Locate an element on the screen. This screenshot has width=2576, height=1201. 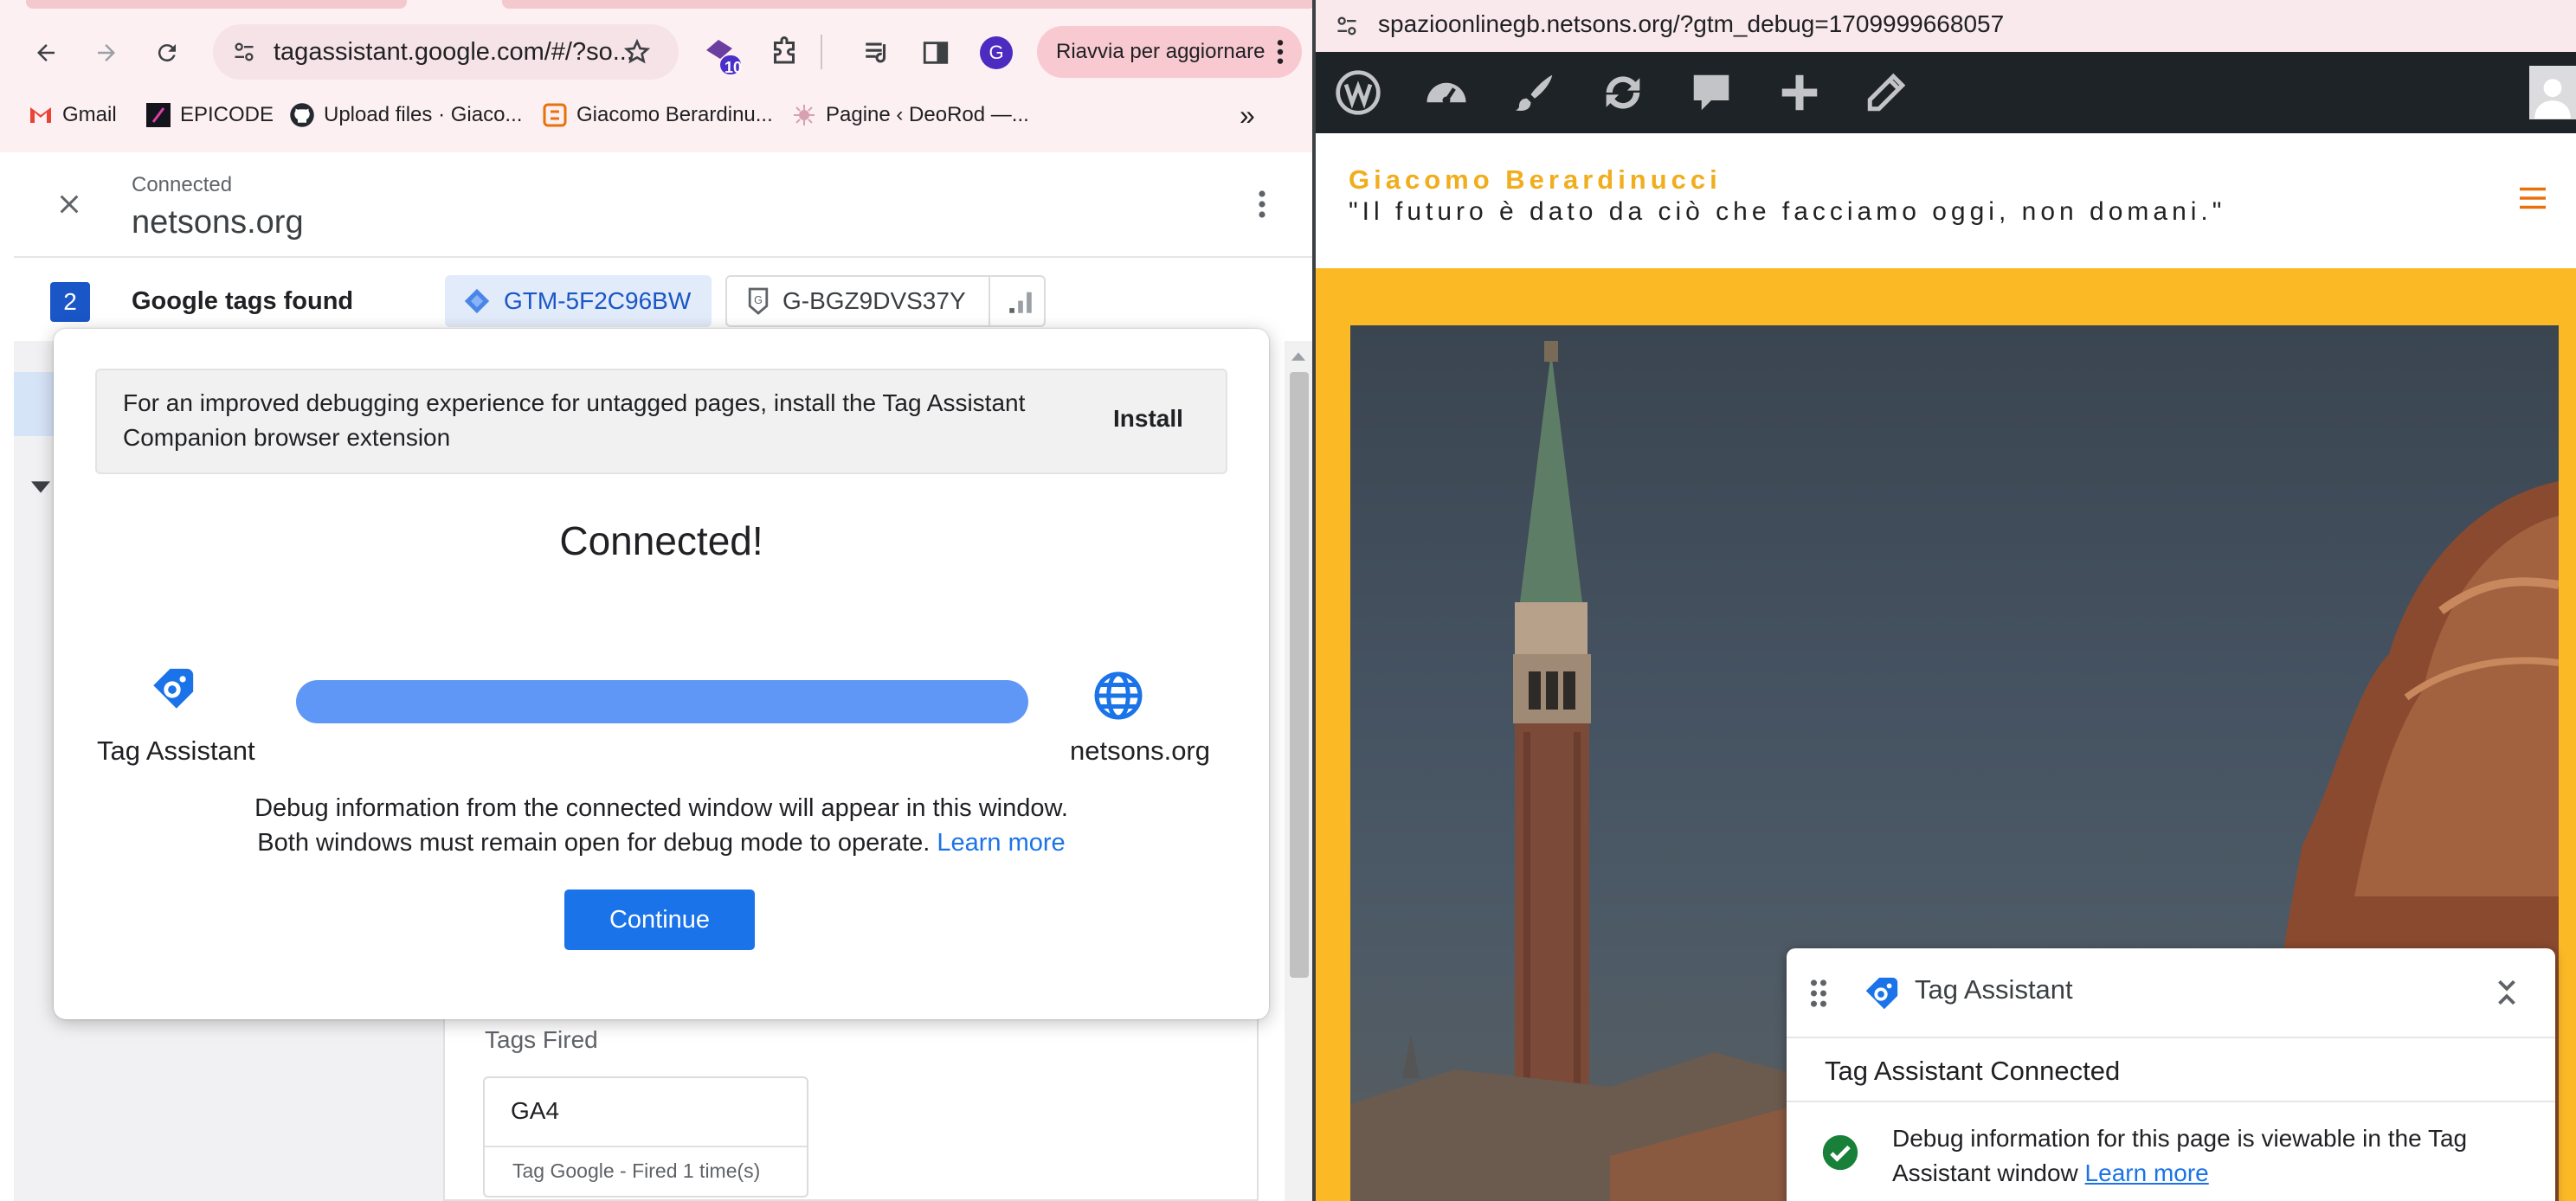
dashboard-button is located at coordinates (1446, 93).